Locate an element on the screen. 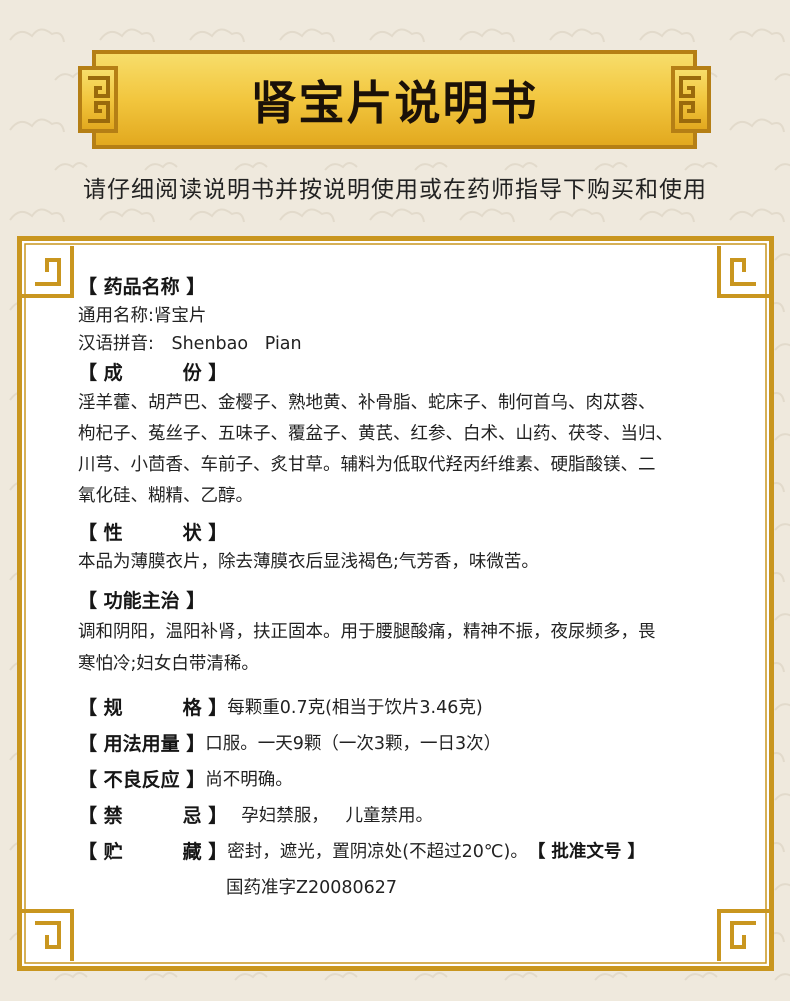 This screenshot has height=1001, width=790. section-storage: 【 贮 藏 】 密封，遮光，置阴凉处(不超过20℃)。 【 批准文号 】 is located at coordinates (418, 852).